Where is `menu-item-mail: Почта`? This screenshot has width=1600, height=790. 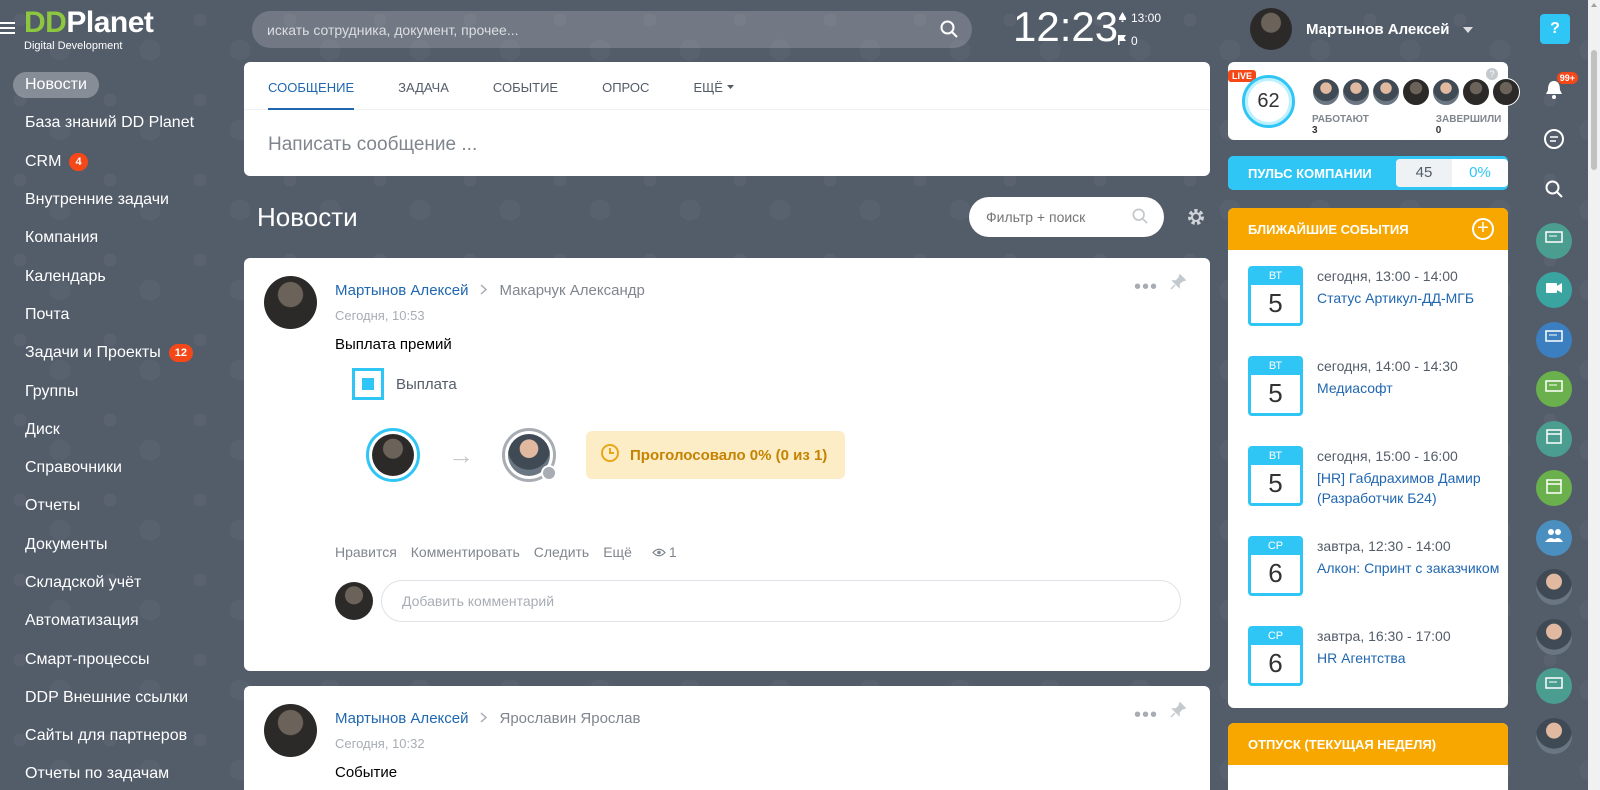 menu-item-mail: Почта is located at coordinates (115, 315).